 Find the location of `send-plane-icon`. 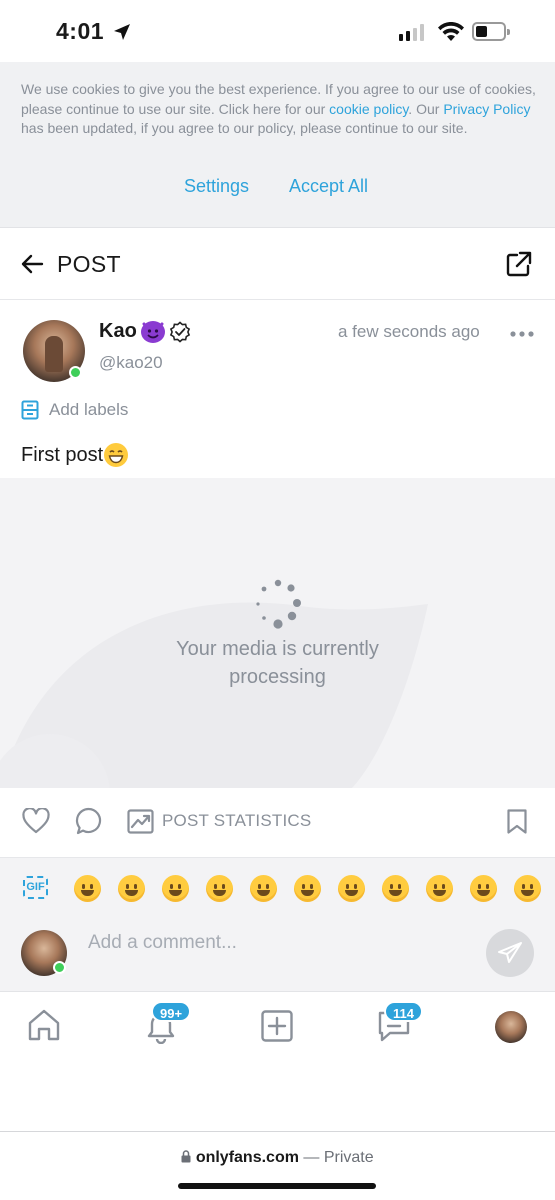

send-plane-icon is located at coordinates (510, 952).